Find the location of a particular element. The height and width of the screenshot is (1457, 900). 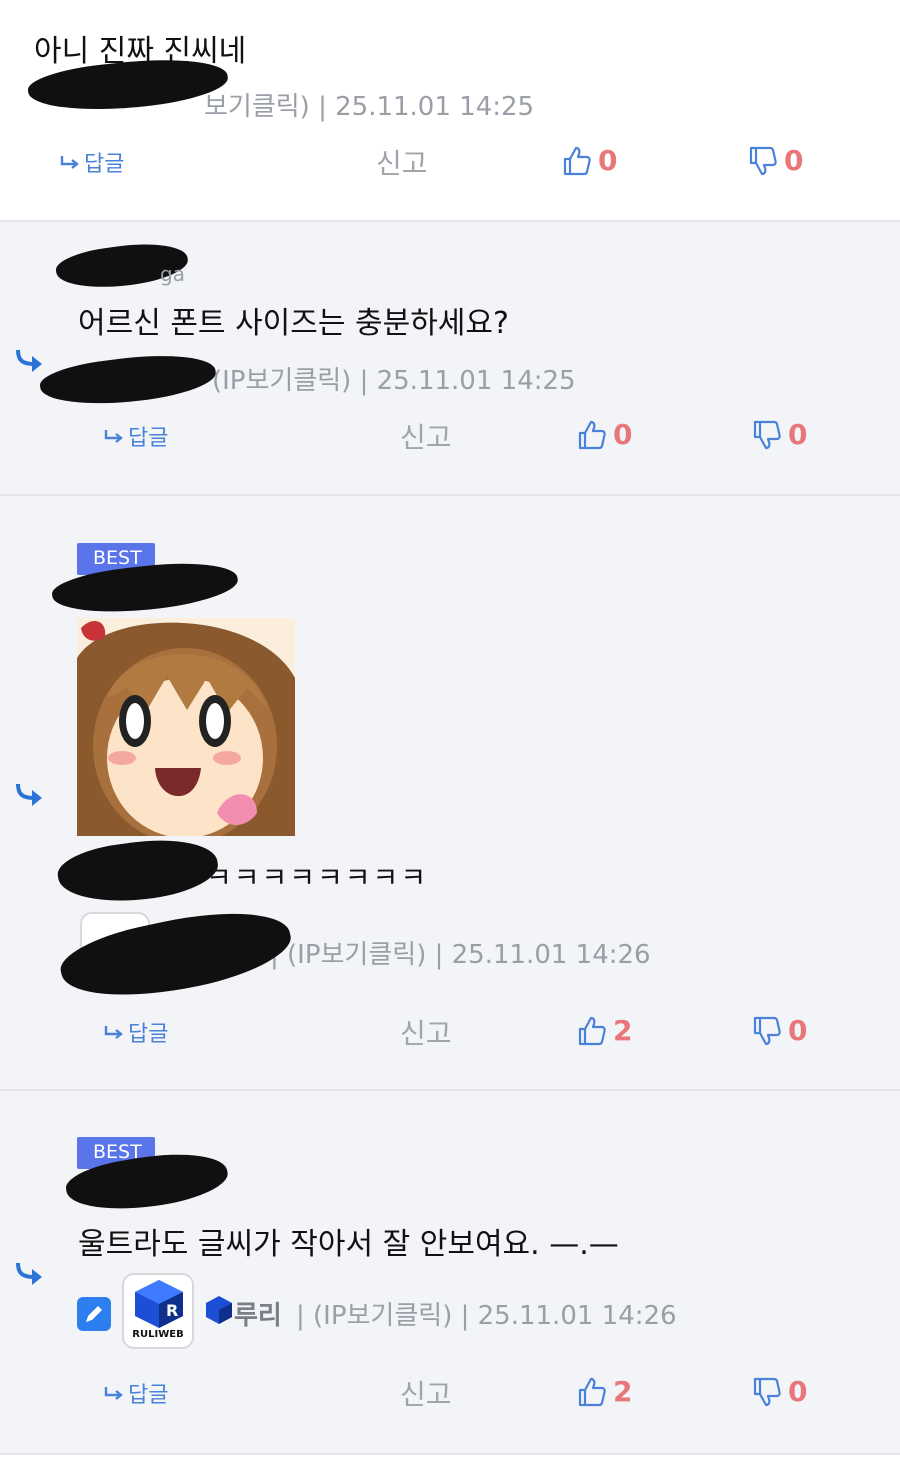

avatar-label: RULIWEB is located at coordinates (158, 1334).